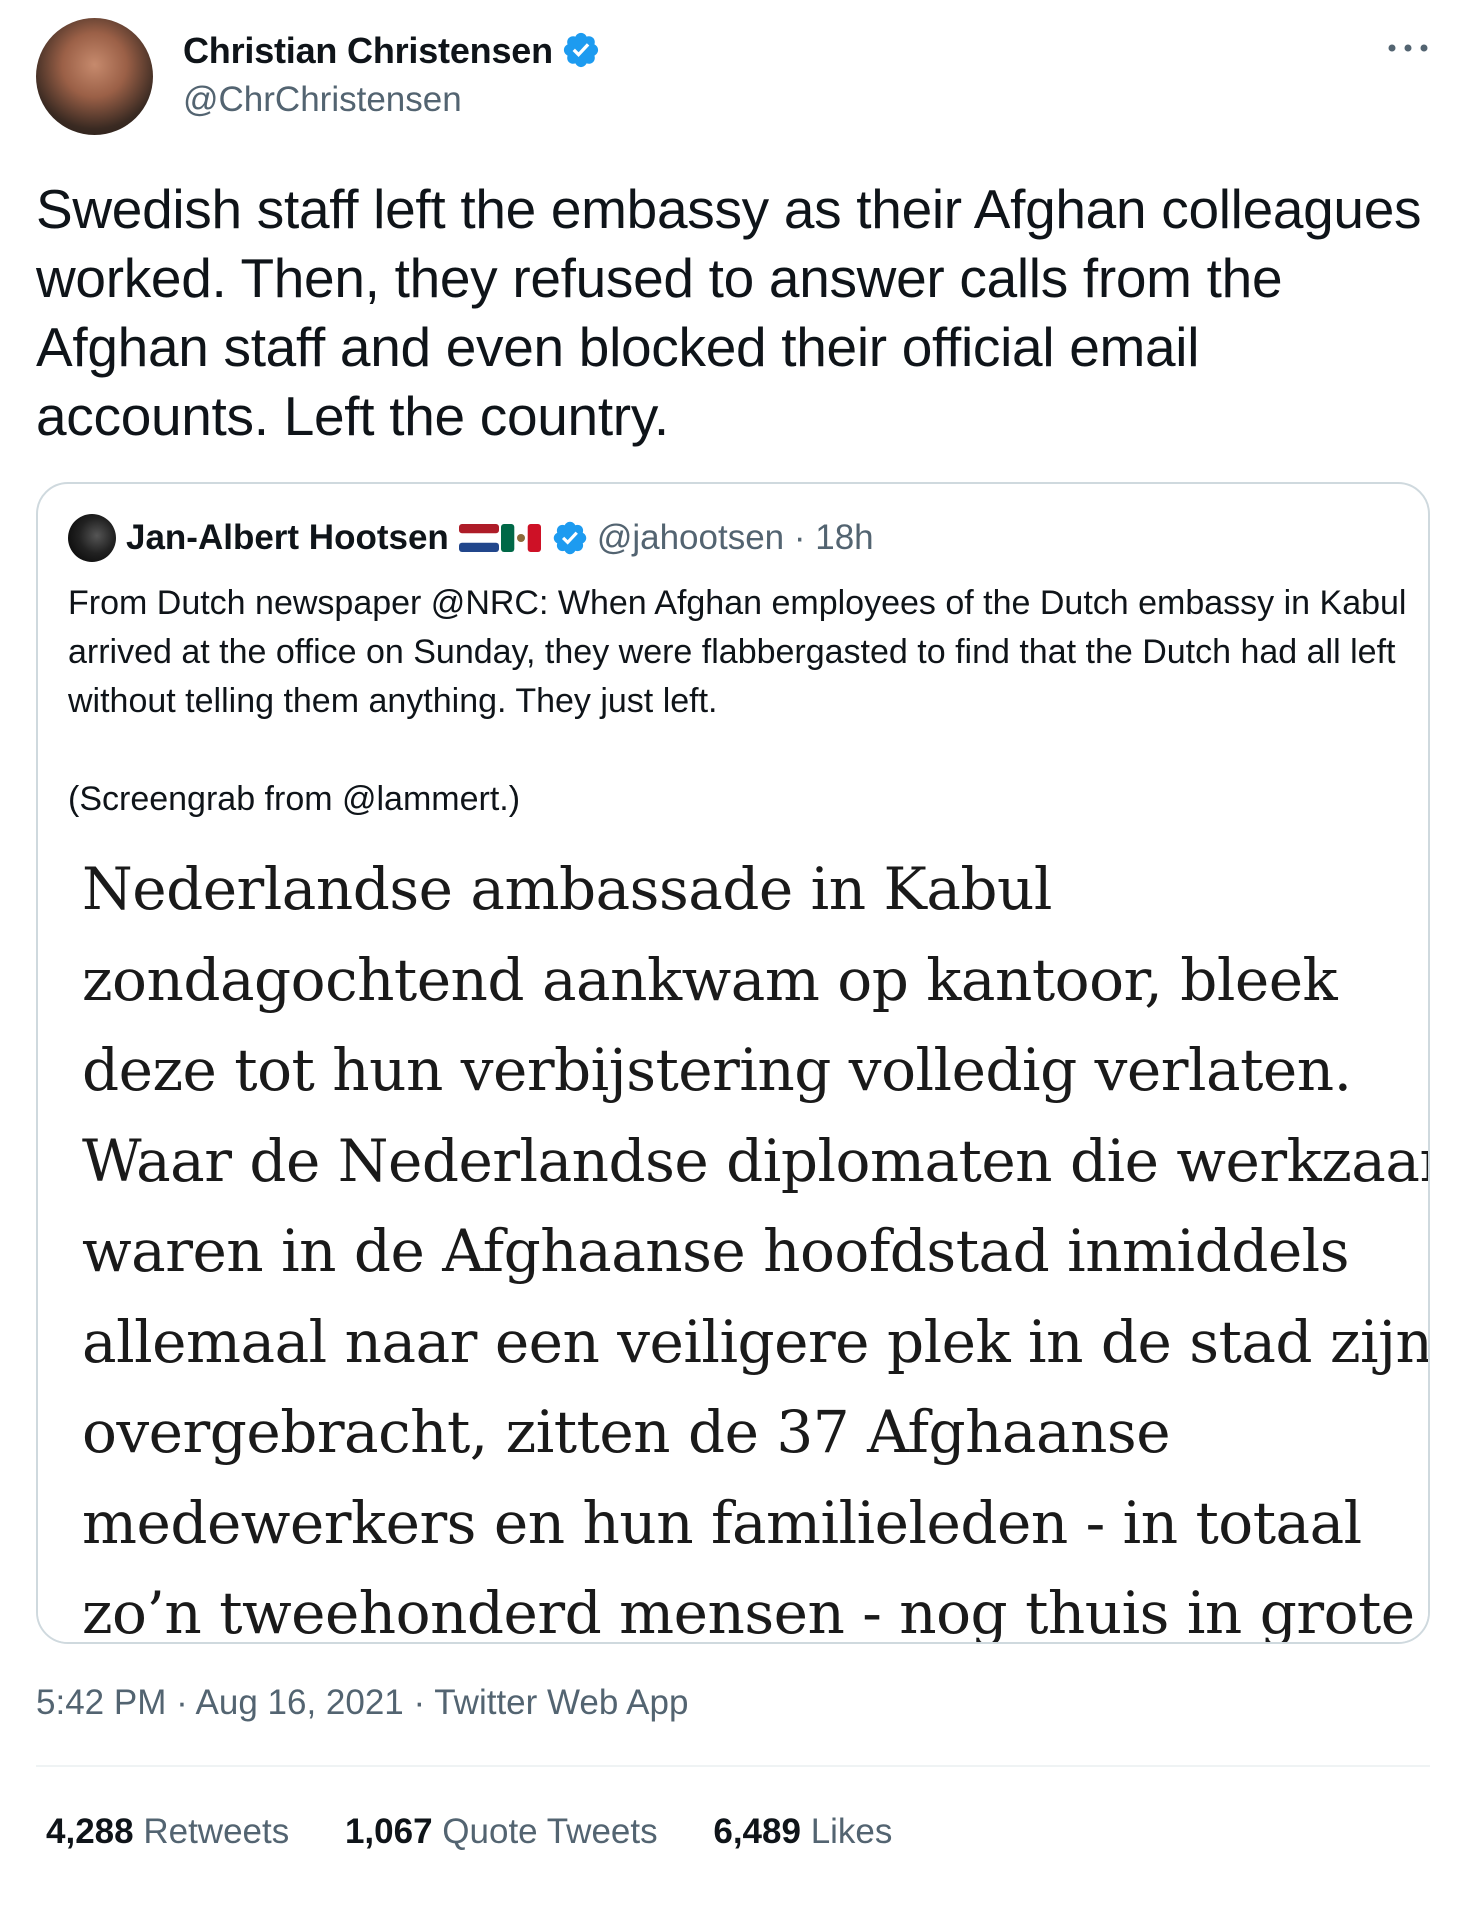 This screenshot has height=1906, width=1466. Describe the element at coordinates (216, 1831) in the screenshot. I see `retweets-label: Retweets` at that location.